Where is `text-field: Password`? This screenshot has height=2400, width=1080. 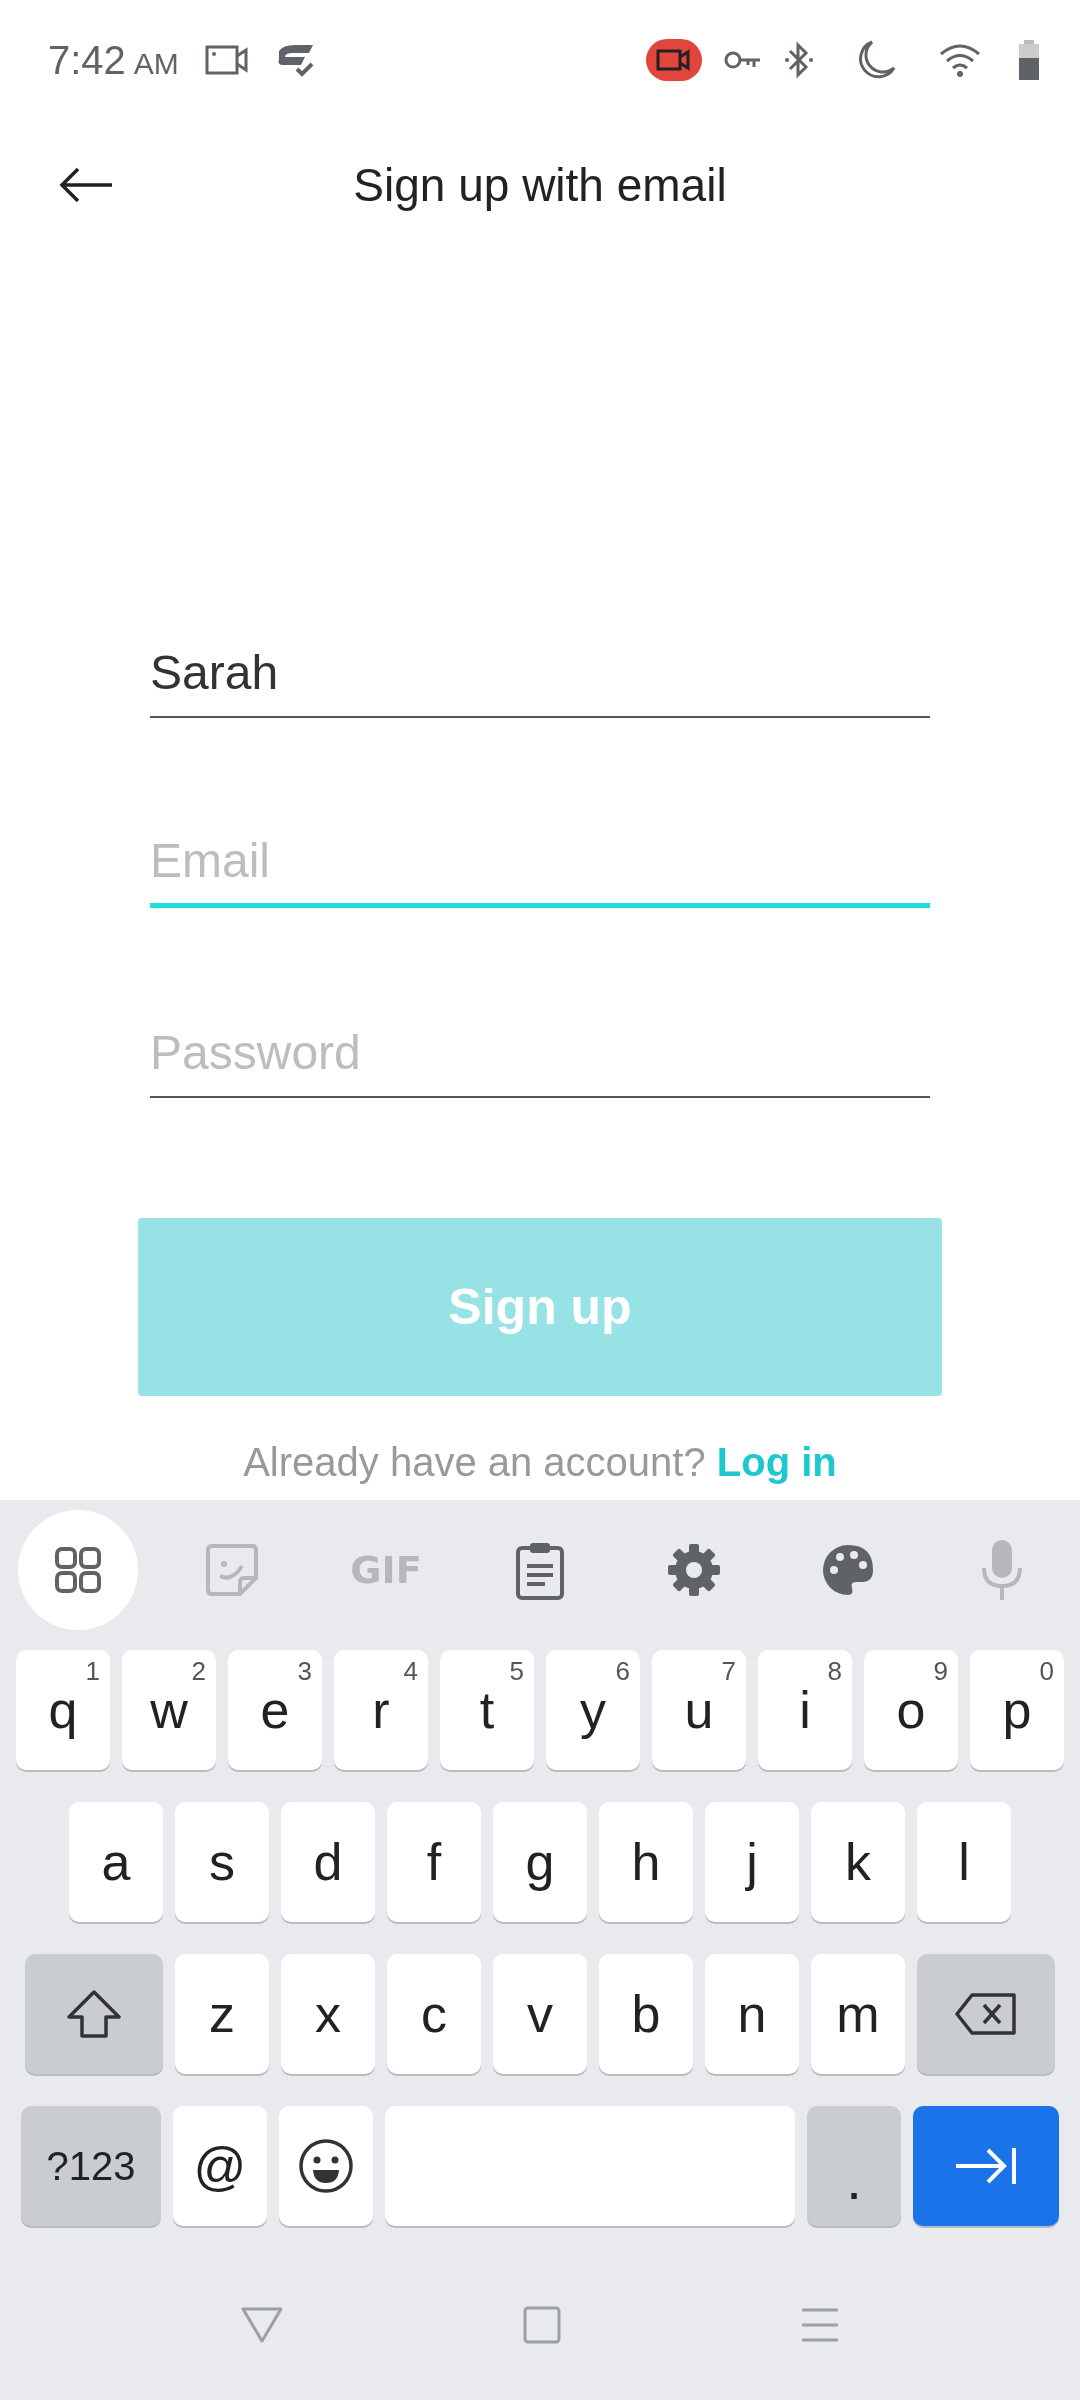 text-field: Password is located at coordinates (540, 1059).